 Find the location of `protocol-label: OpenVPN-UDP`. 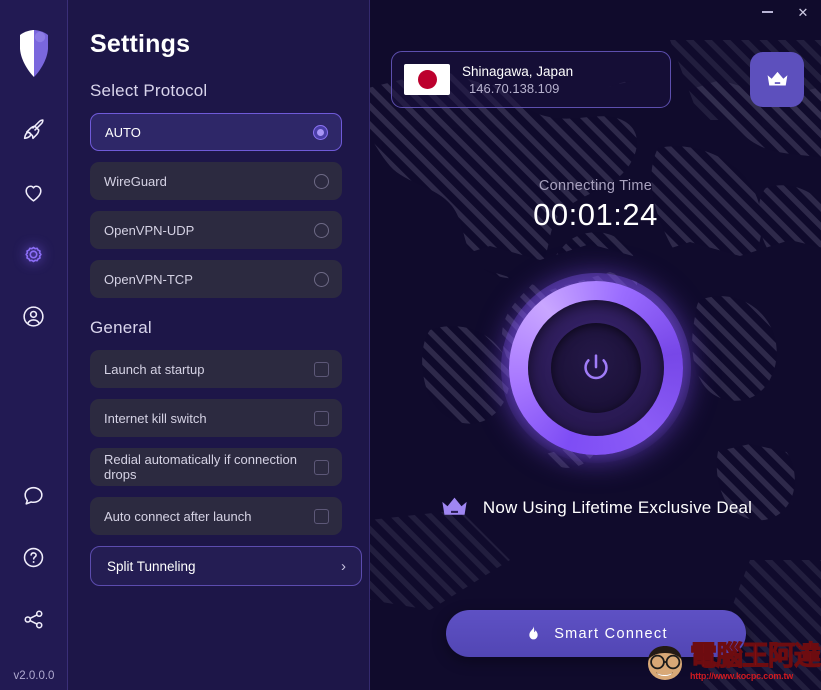

protocol-label: OpenVPN-UDP is located at coordinates (149, 230).